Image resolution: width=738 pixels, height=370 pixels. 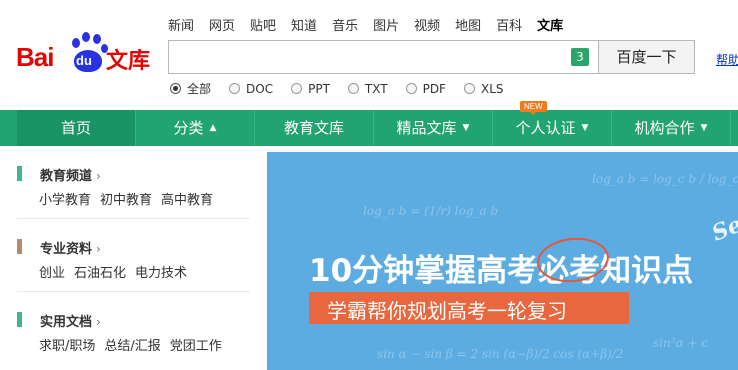 I want to click on search-button: 百度一下, so click(x=646, y=57).